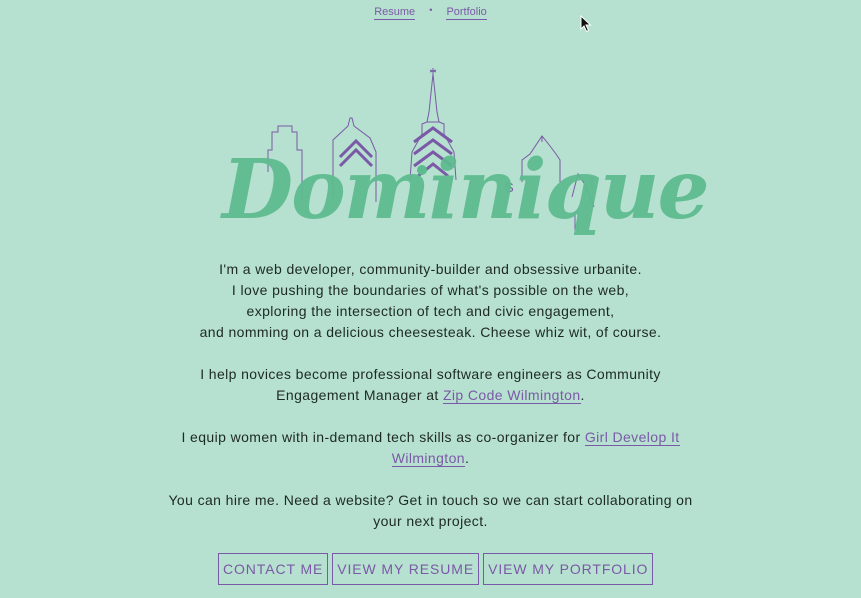 The height and width of the screenshot is (598, 861). Describe the element at coordinates (395, 13) in the screenshot. I see `nav-resume-link: Resume` at that location.